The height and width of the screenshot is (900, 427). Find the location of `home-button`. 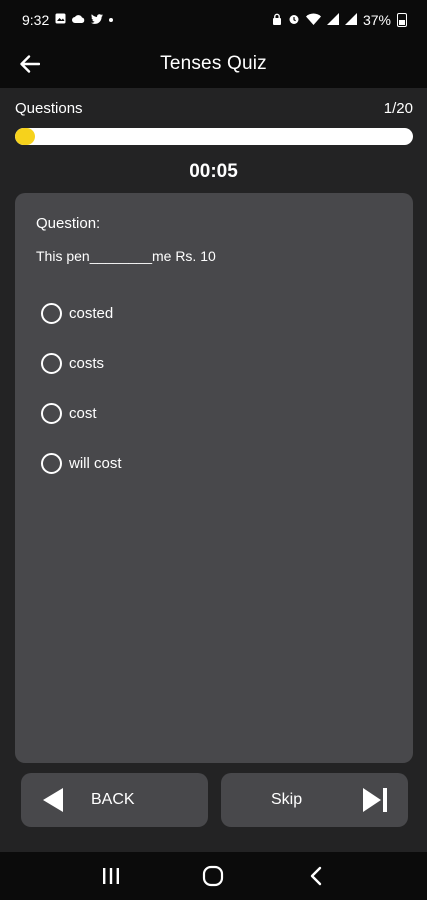

home-button is located at coordinates (213, 876).